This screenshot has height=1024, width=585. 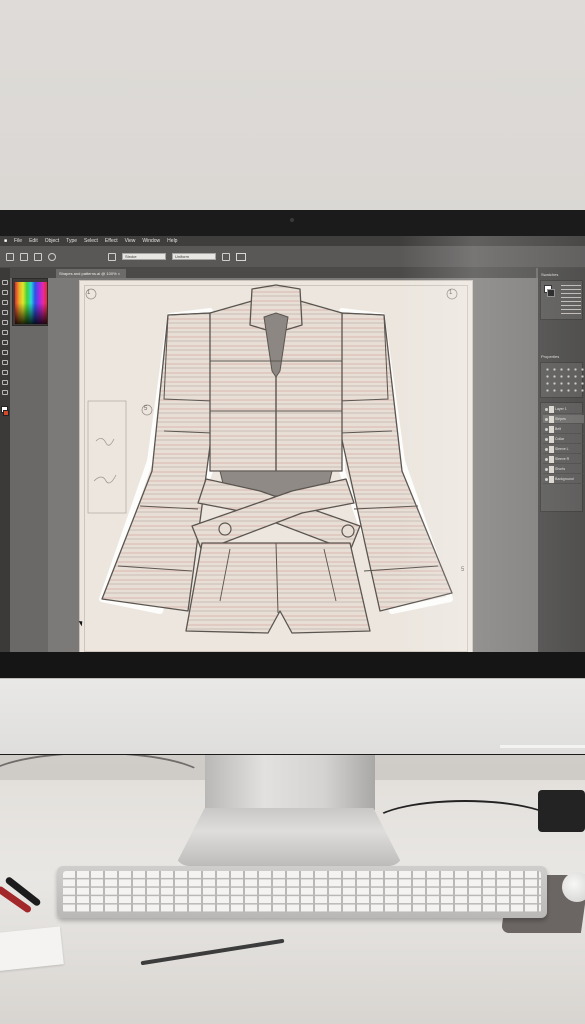 I want to click on menu-effect: Effect, so click(x=111, y=241).